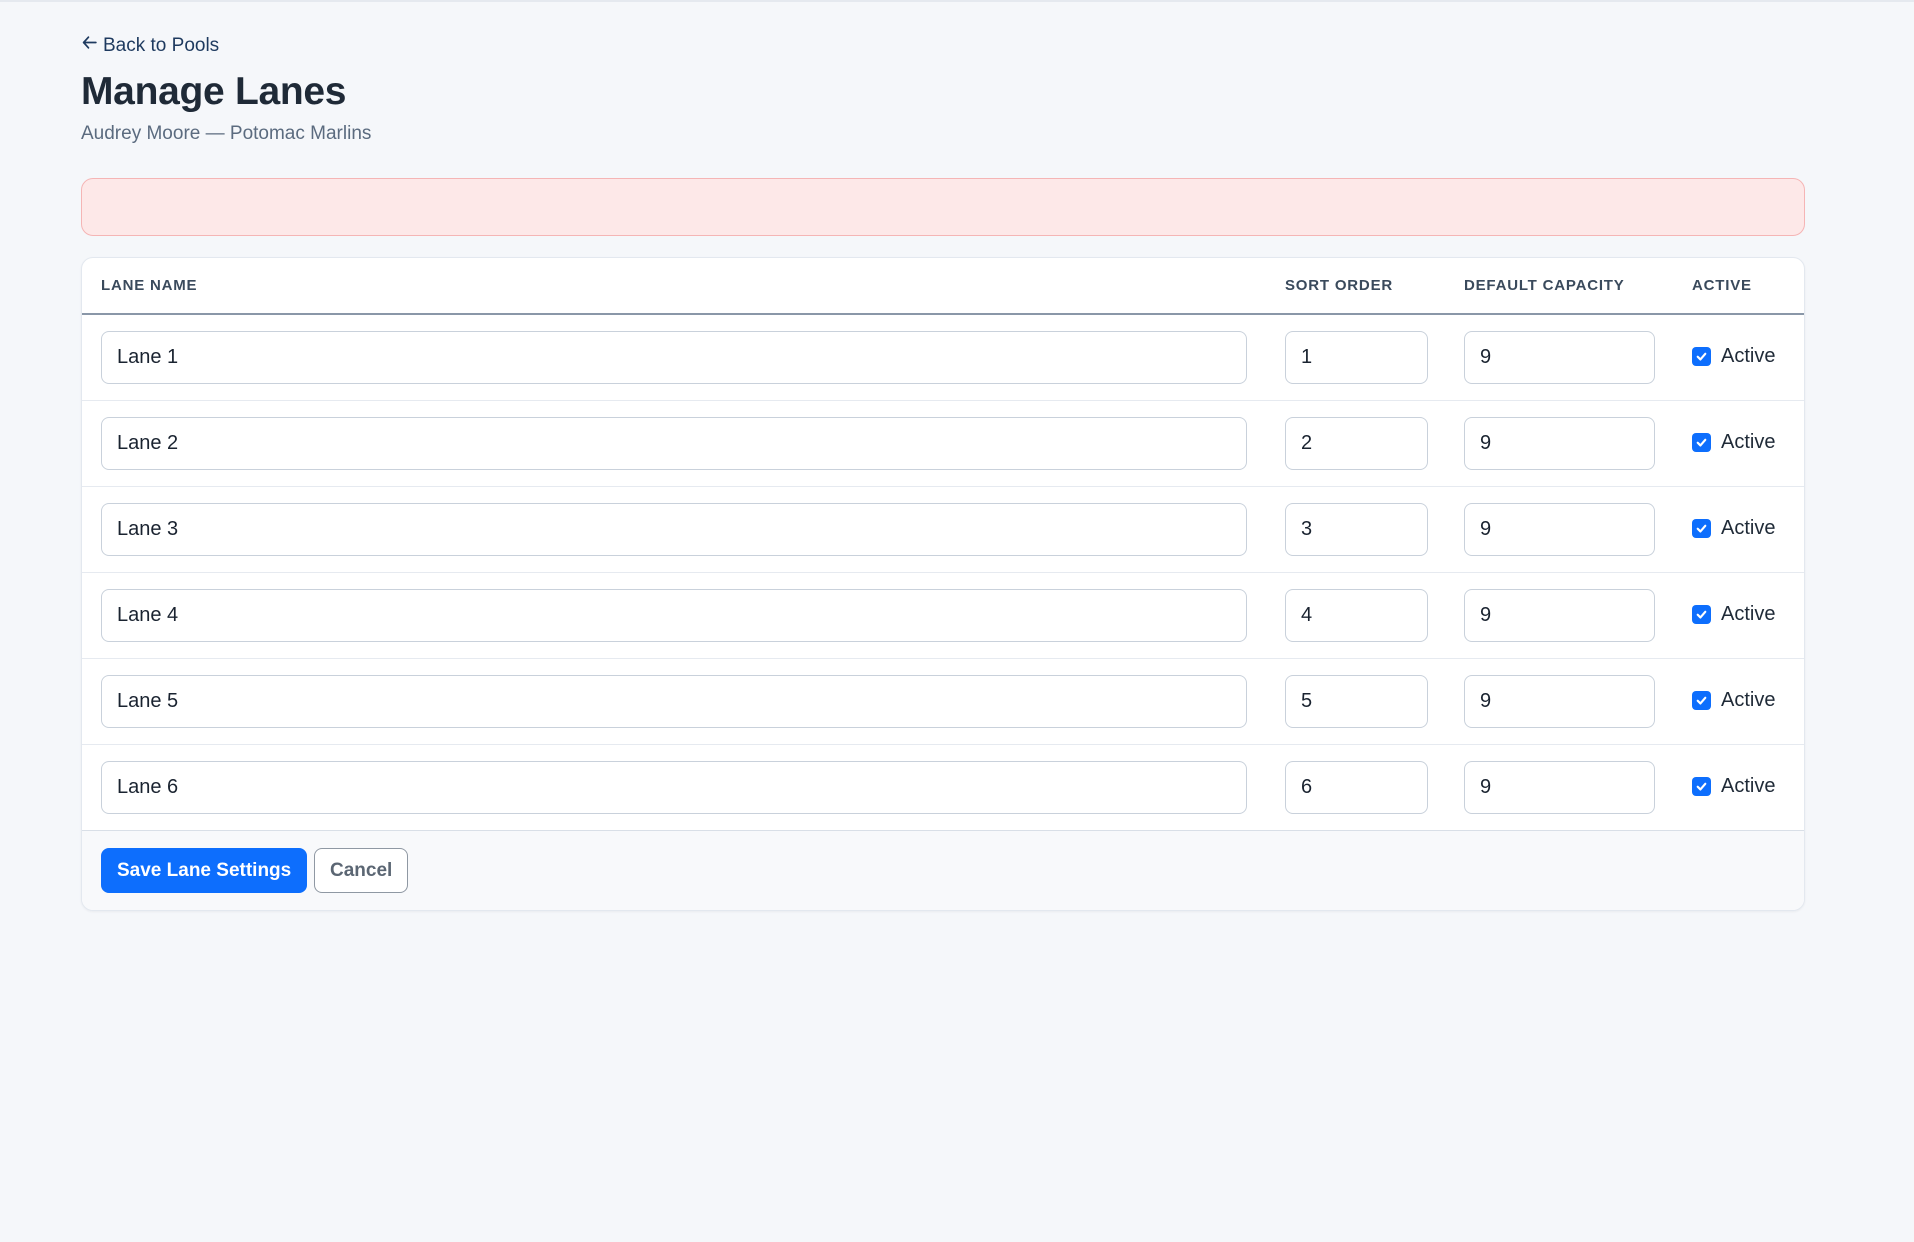  I want to click on cancel-button: Cancel, so click(361, 870).